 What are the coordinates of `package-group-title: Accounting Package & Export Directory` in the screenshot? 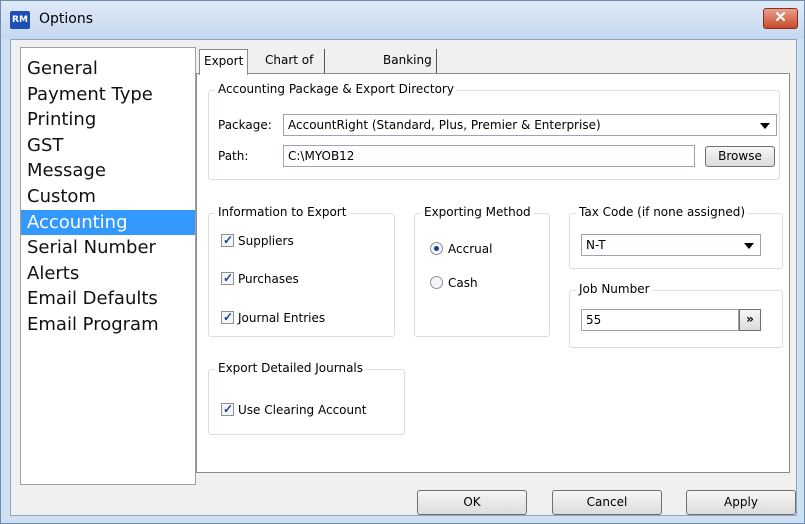 It's located at (336, 89).